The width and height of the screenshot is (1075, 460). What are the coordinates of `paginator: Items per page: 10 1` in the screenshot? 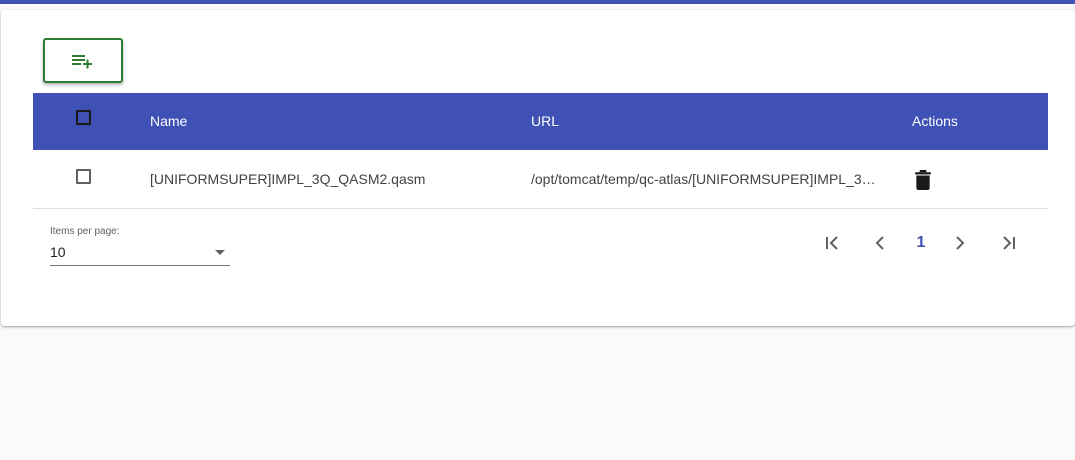 It's located at (540, 239).